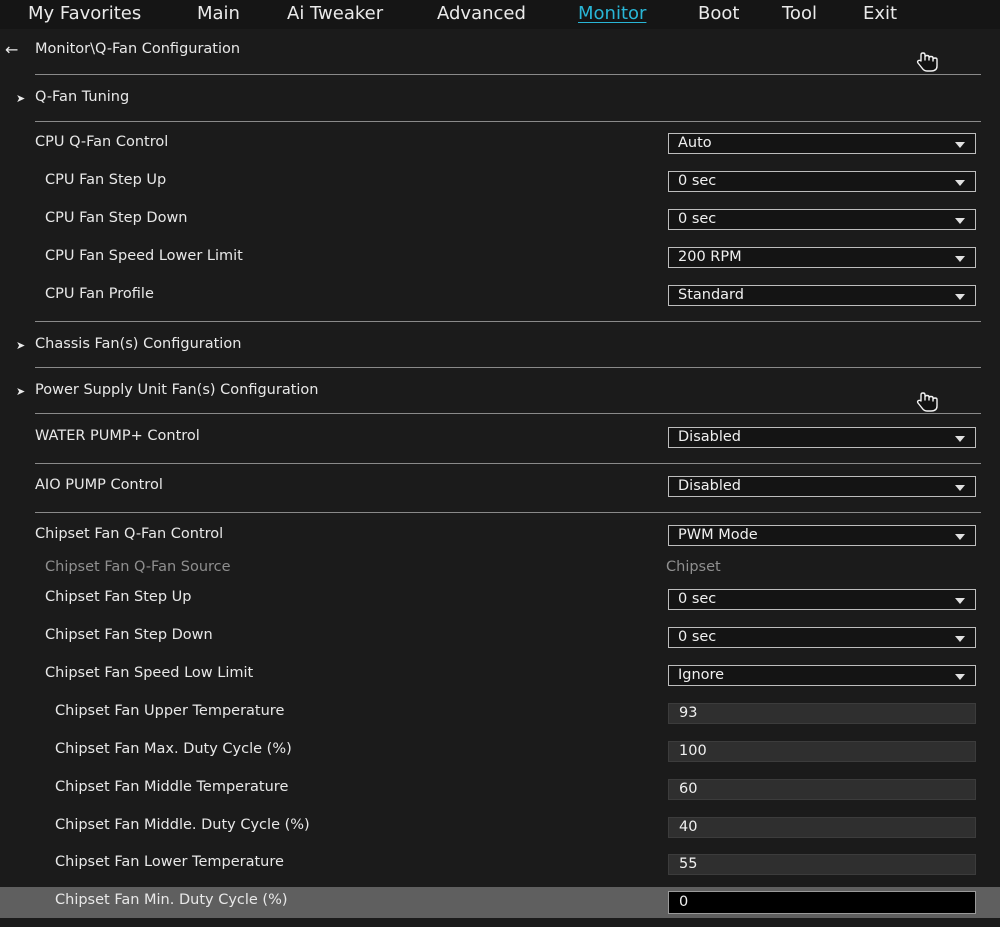  I want to click on cpu-step-up-dropdown: 0 sec, so click(822, 181).